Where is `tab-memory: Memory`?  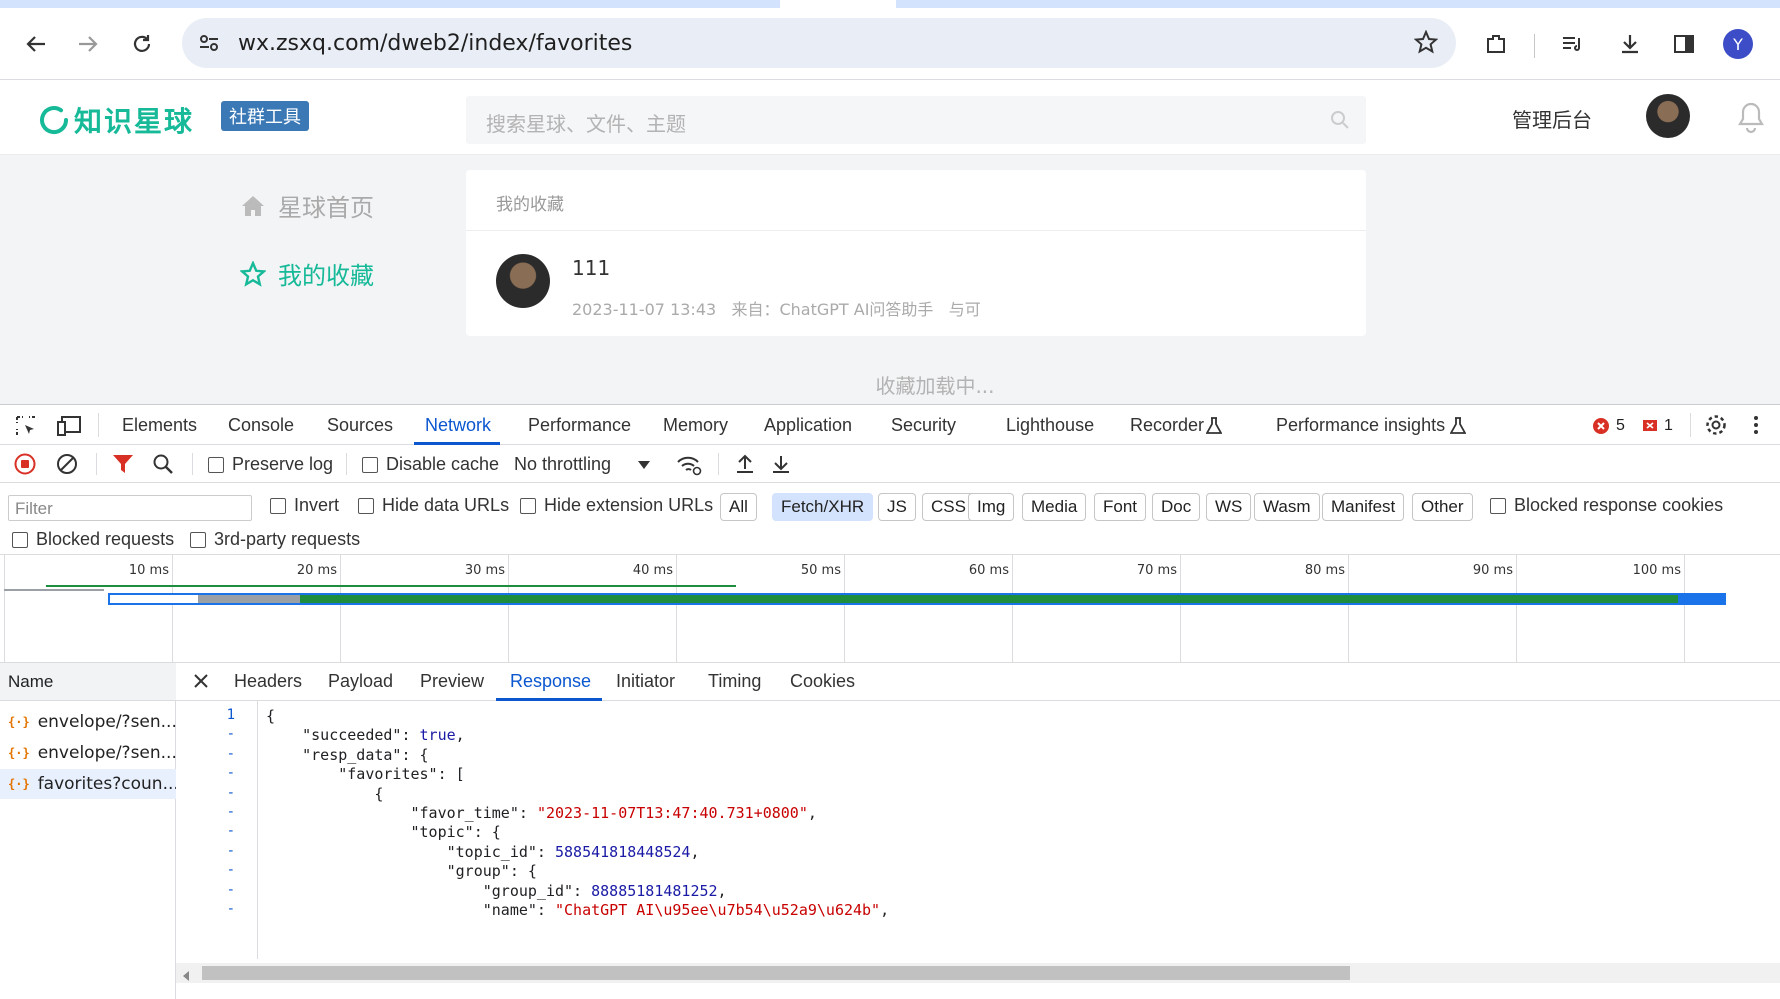 tab-memory: Memory is located at coordinates (695, 425).